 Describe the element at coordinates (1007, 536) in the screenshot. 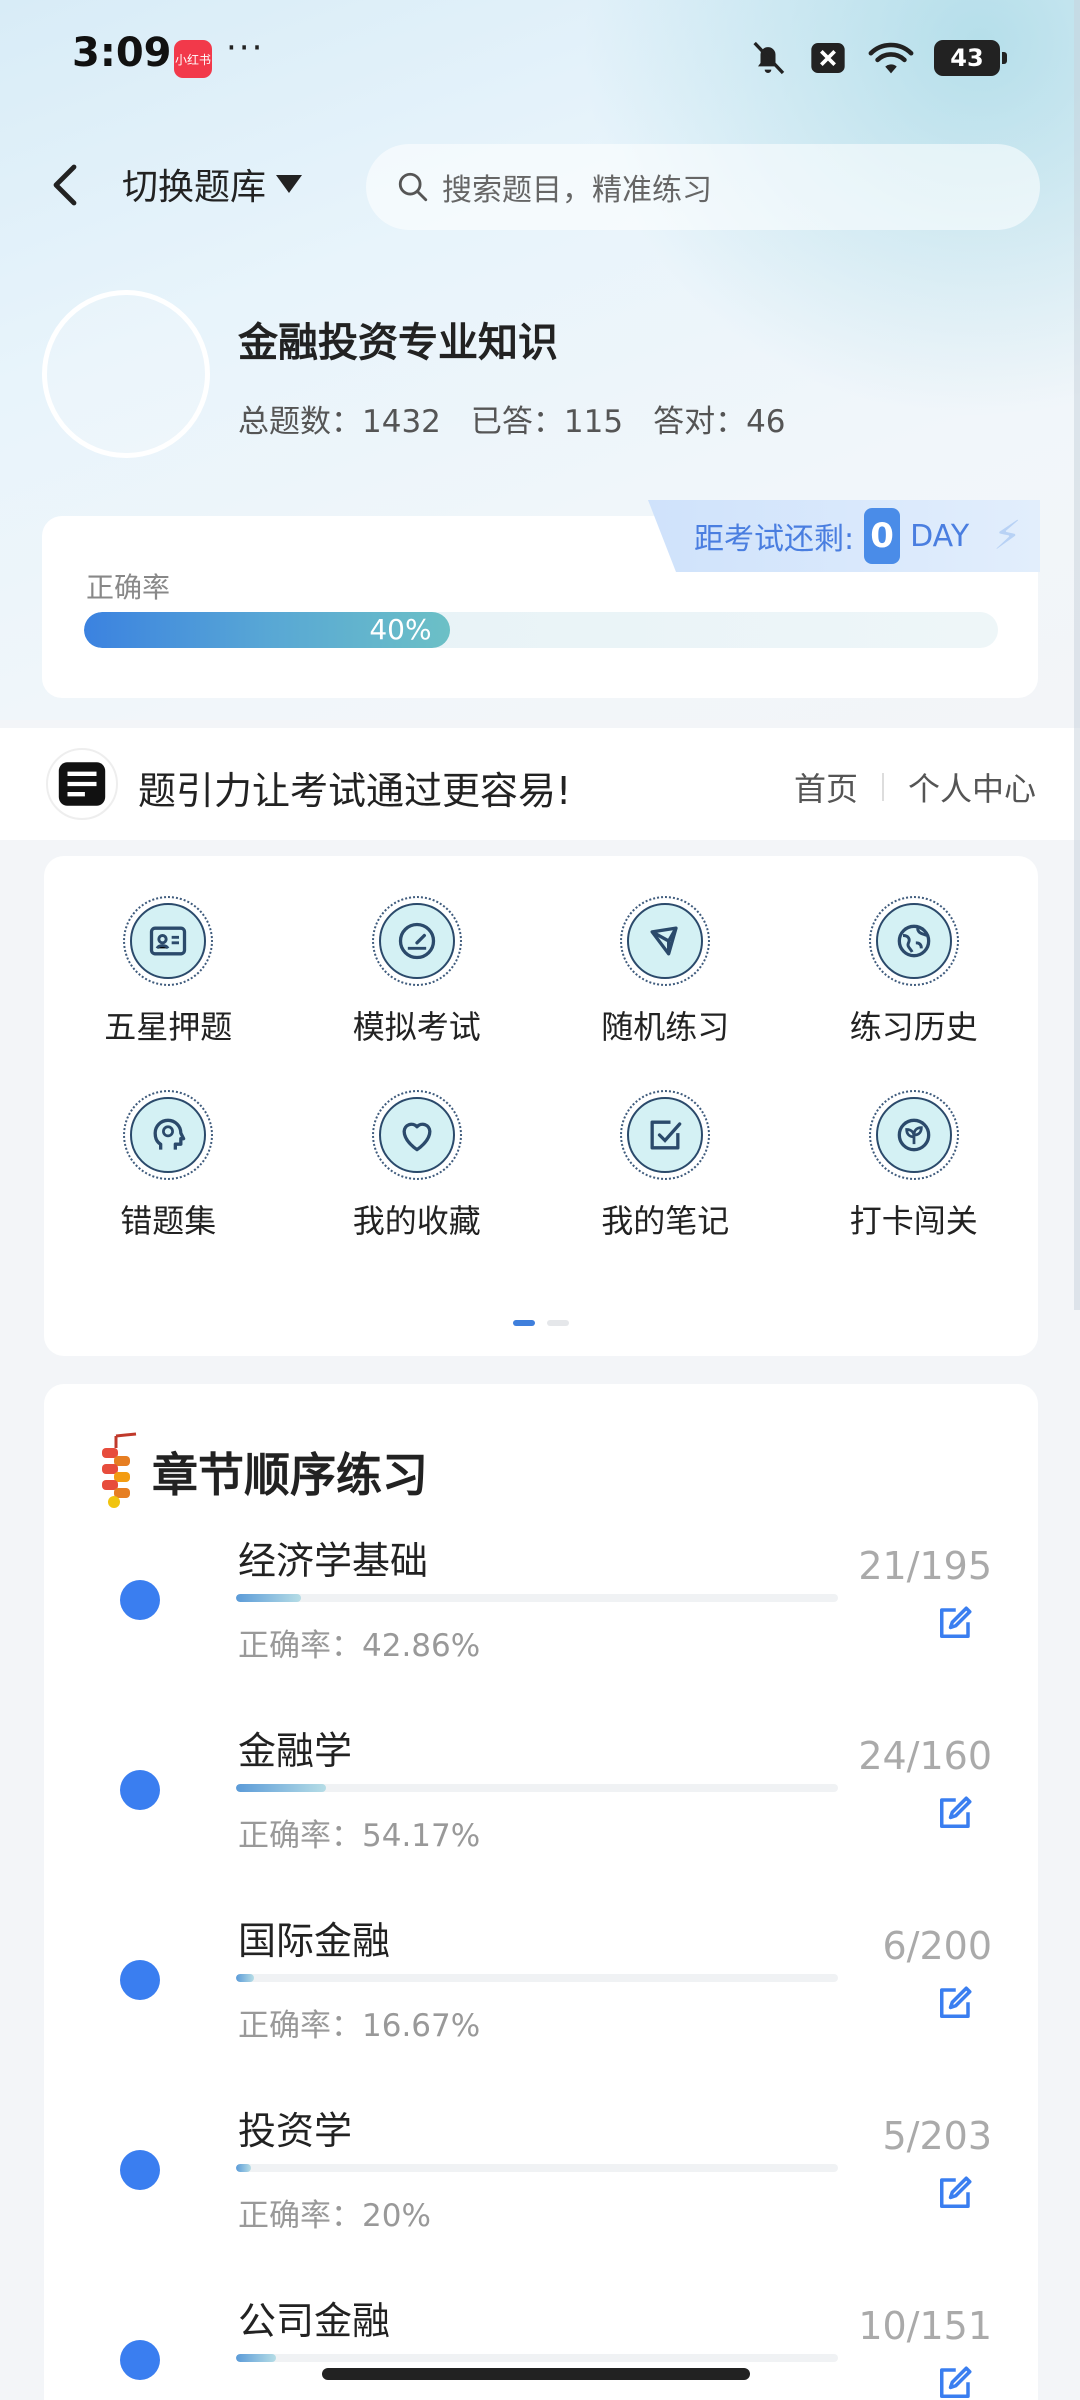

I see `lightning-icon: ⚡` at that location.